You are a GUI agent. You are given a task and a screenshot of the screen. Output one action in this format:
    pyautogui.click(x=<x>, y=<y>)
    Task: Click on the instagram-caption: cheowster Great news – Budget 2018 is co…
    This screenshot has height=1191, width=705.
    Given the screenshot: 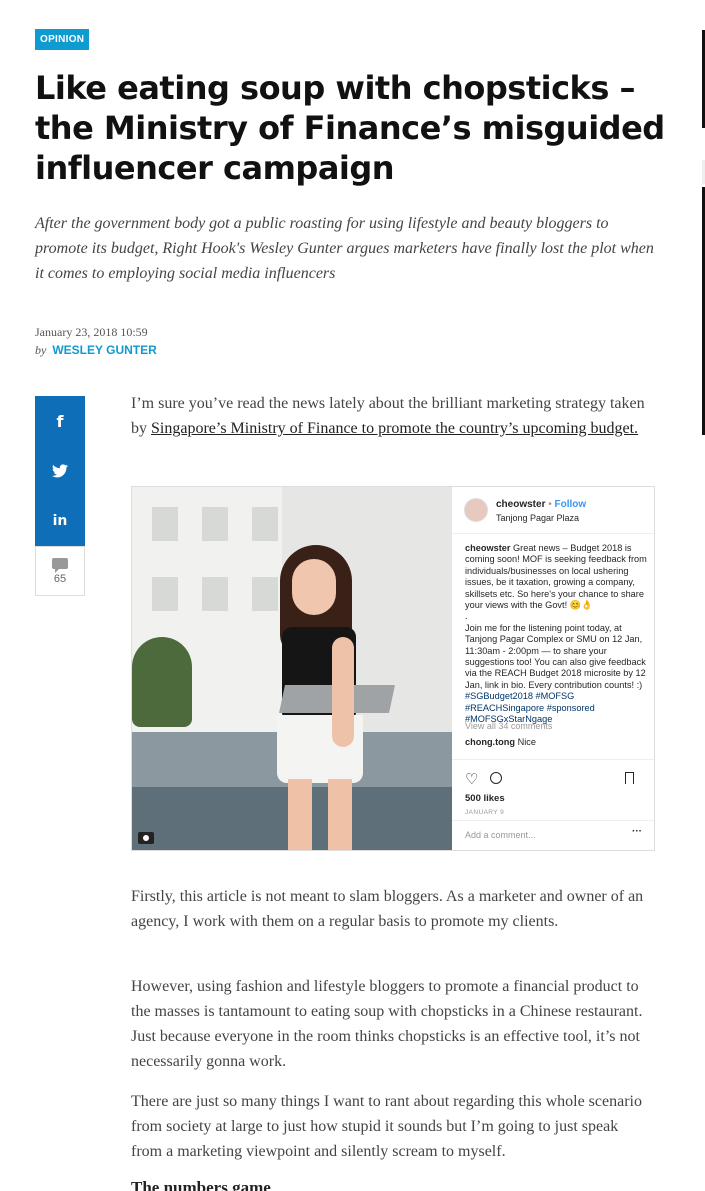 What is the action you would take?
    pyautogui.click(x=556, y=634)
    